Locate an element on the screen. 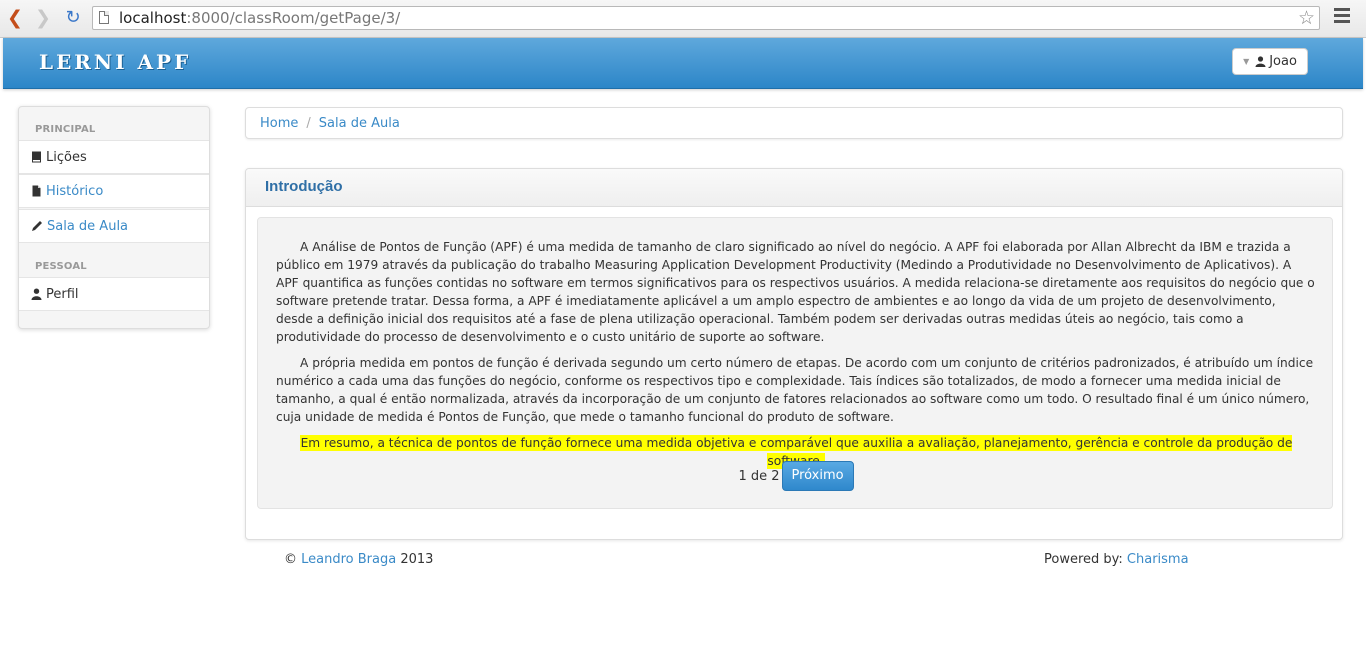 Image resolution: width=1366 pixels, height=670 pixels. page-indicator: 1 de 2 is located at coordinates (759, 476).